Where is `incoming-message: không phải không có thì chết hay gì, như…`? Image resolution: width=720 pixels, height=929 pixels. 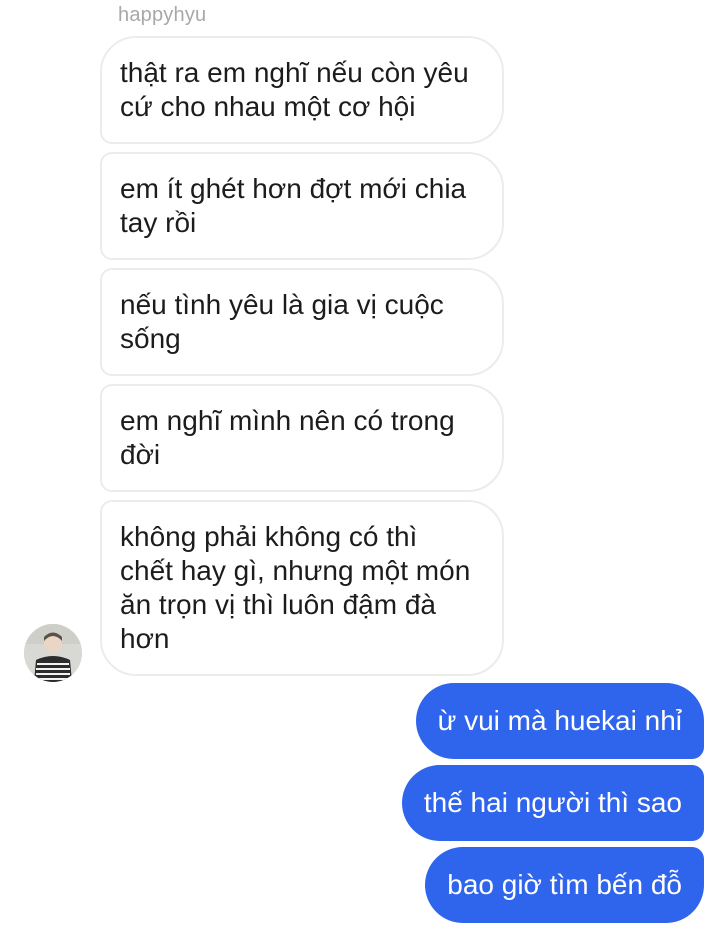
incoming-message: không phải không có thì chết hay gì, như… is located at coordinates (302, 588).